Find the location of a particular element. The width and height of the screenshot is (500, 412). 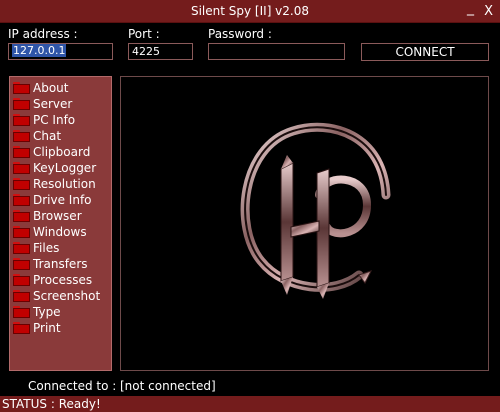

window-title: Silent Spy [II] v2.08 is located at coordinates (250, 11).